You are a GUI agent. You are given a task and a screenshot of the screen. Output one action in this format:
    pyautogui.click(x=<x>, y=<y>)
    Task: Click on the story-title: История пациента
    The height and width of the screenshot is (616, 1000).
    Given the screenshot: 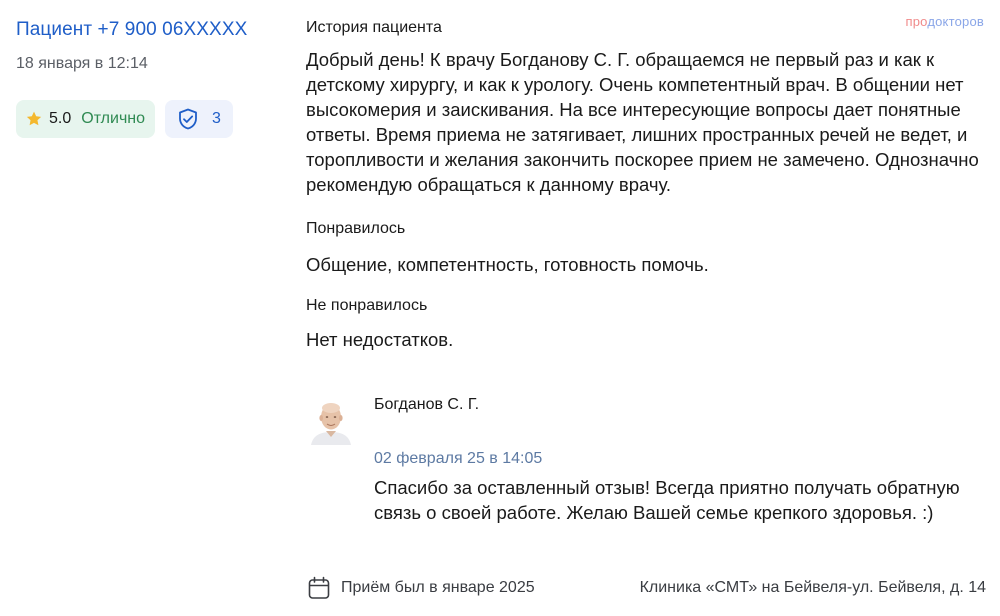 What is the action you would take?
    pyautogui.click(x=374, y=27)
    